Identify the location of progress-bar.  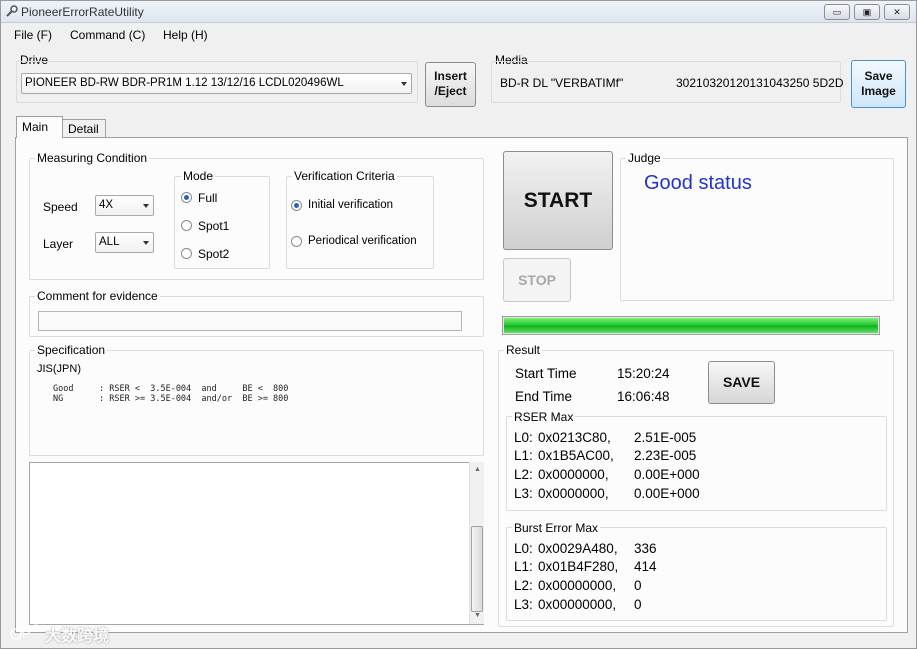
(691, 325).